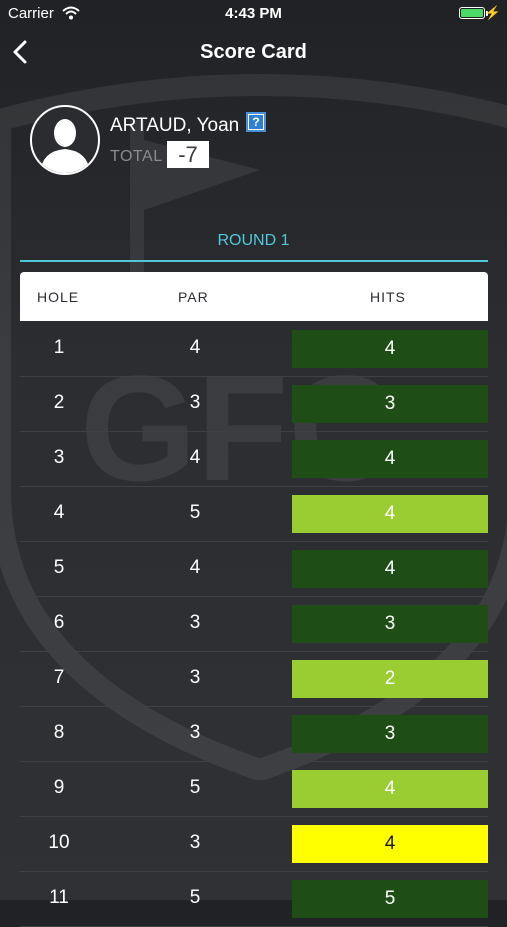  What do you see at coordinates (254, 296) in the screenshot?
I see `table-header: HOLE PAR HITS` at bounding box center [254, 296].